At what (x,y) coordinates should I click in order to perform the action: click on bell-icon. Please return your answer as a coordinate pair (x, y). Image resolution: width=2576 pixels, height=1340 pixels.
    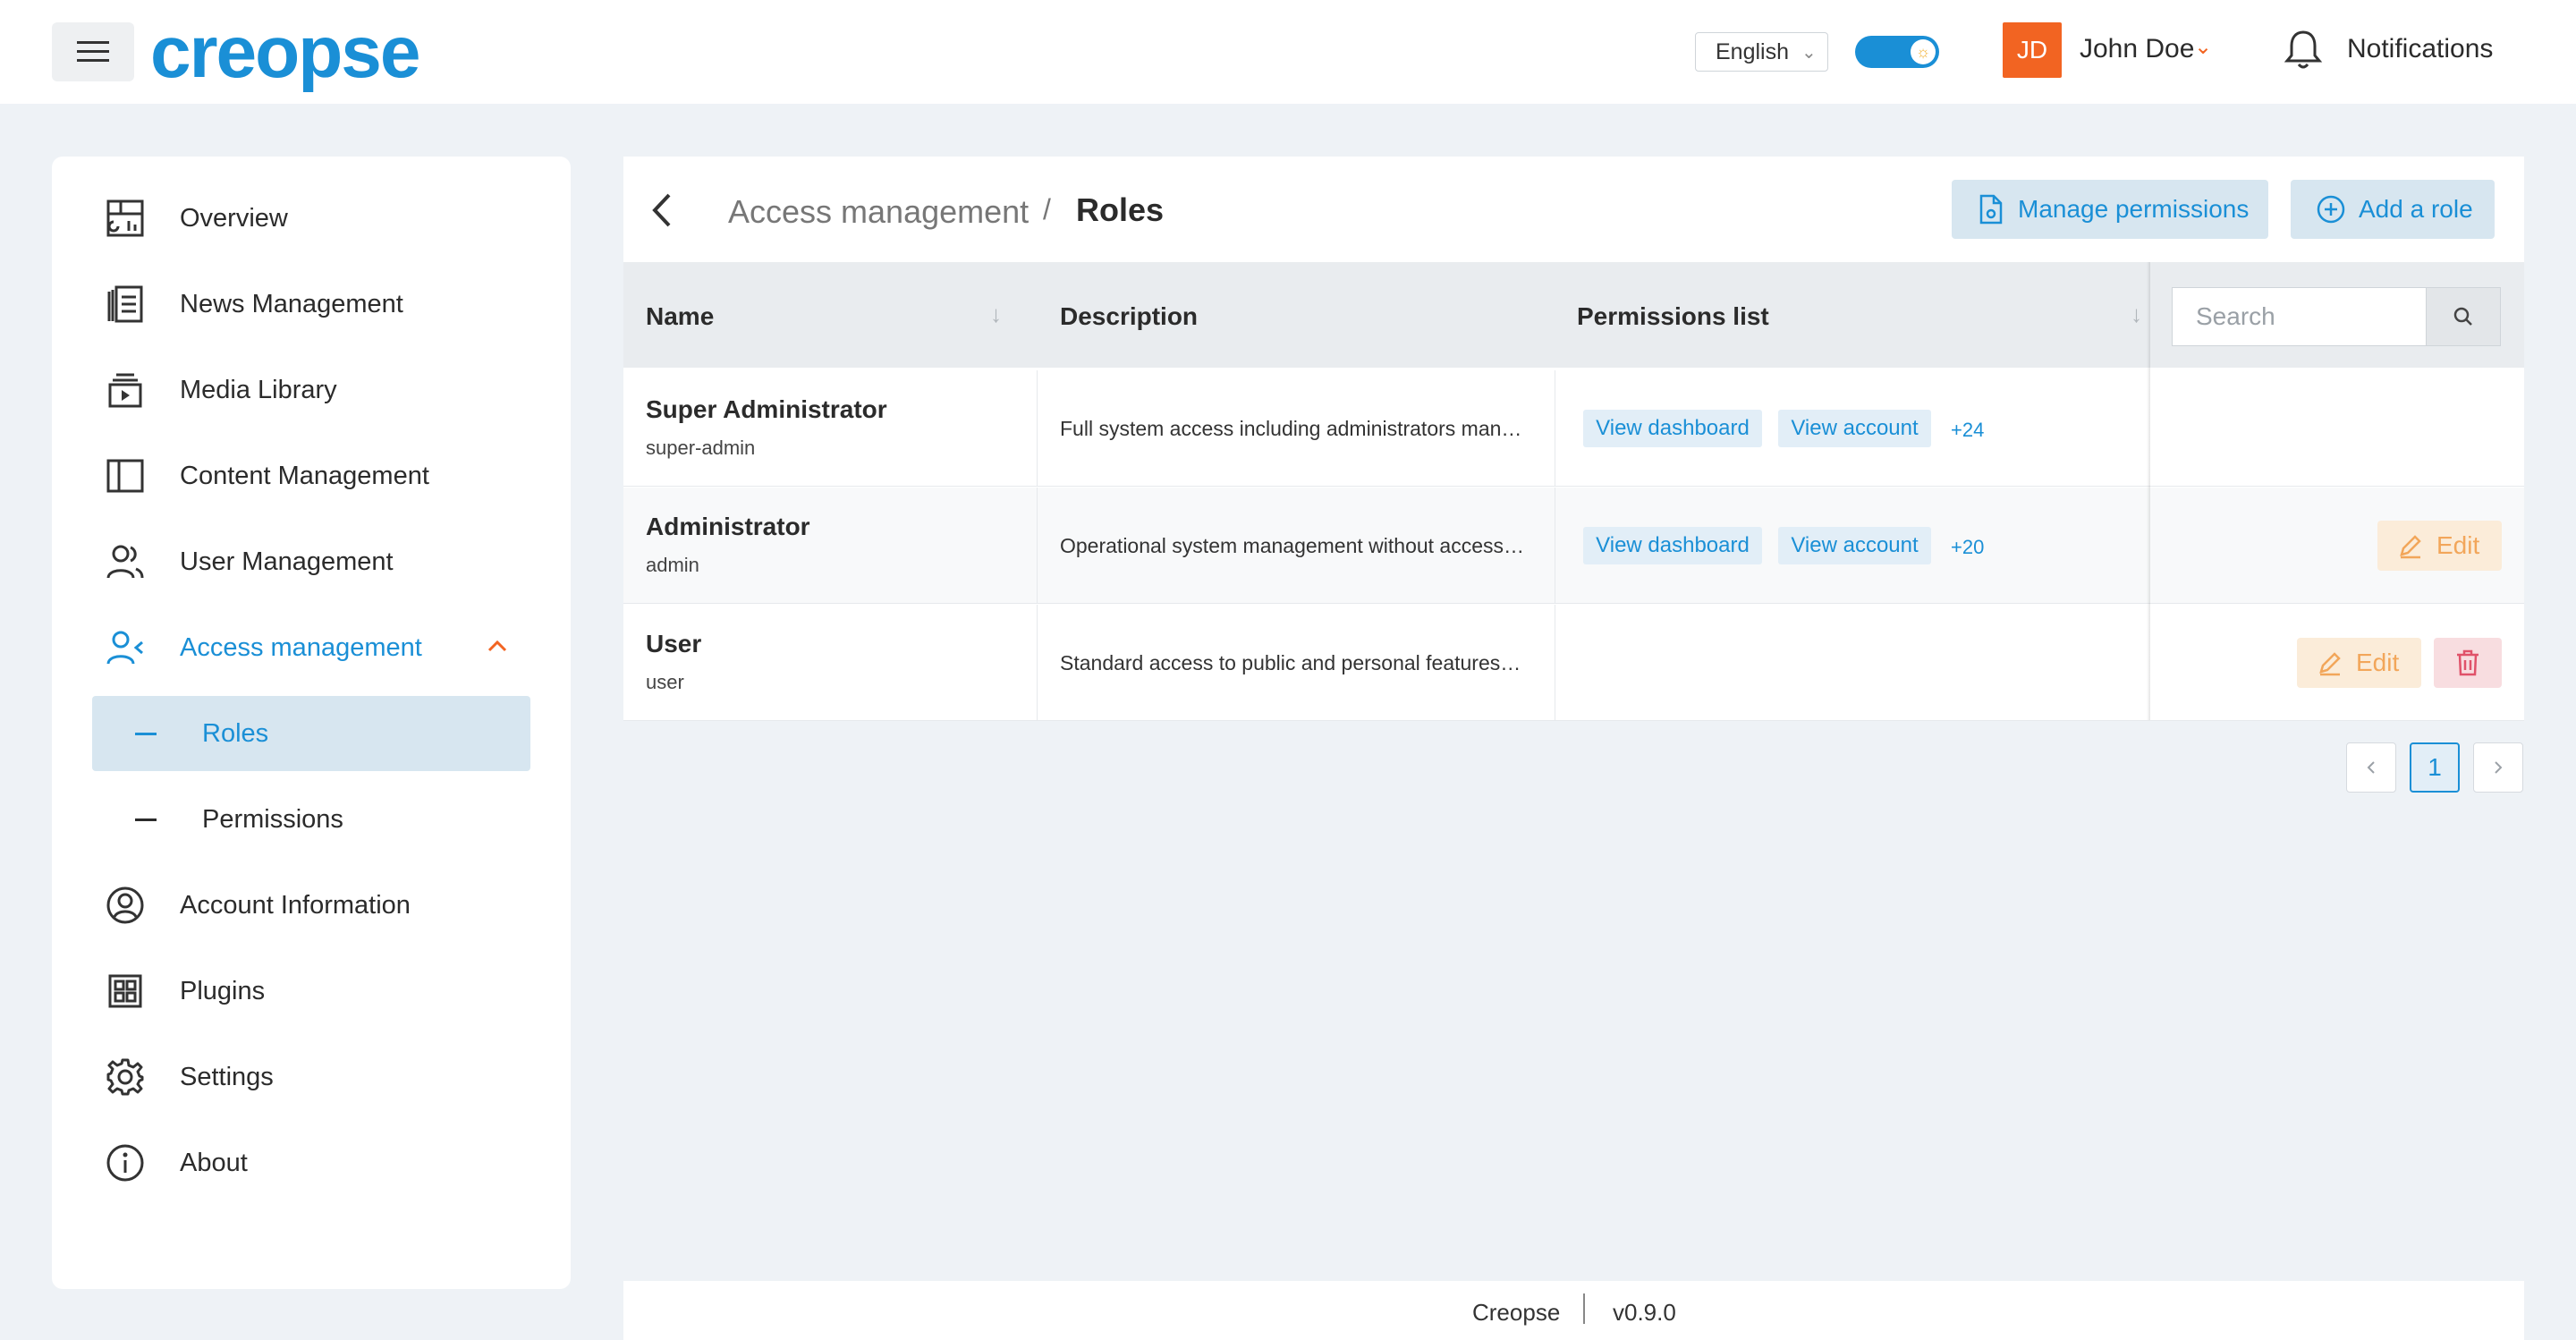
    Looking at the image, I should click on (2303, 49).